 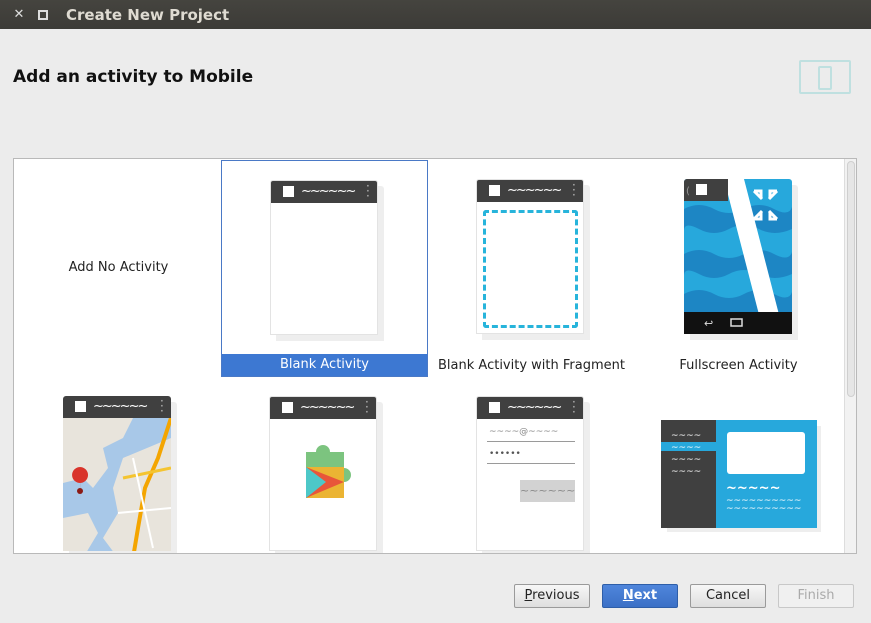 I want to click on play-services-icon, so click(x=328, y=471).